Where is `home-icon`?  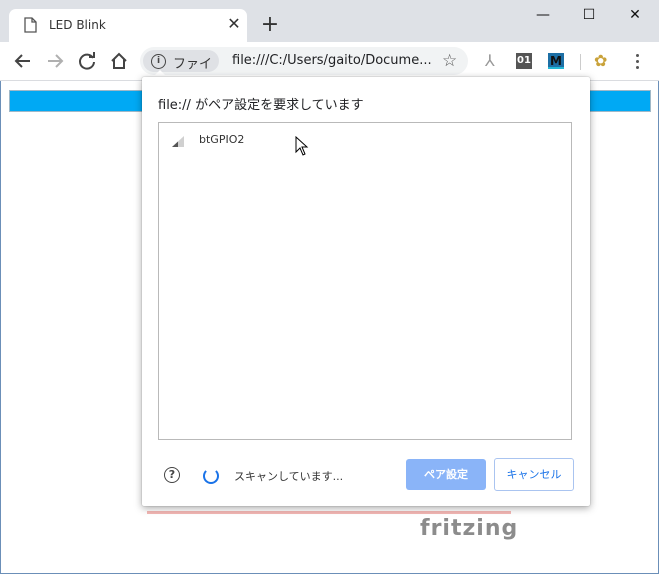
home-icon is located at coordinates (119, 61).